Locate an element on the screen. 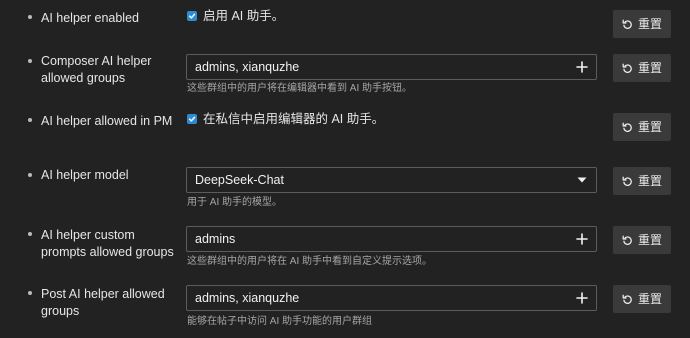 The height and width of the screenshot is (338, 690). checkbox-label: 启用 AI 助手。 is located at coordinates (244, 16).